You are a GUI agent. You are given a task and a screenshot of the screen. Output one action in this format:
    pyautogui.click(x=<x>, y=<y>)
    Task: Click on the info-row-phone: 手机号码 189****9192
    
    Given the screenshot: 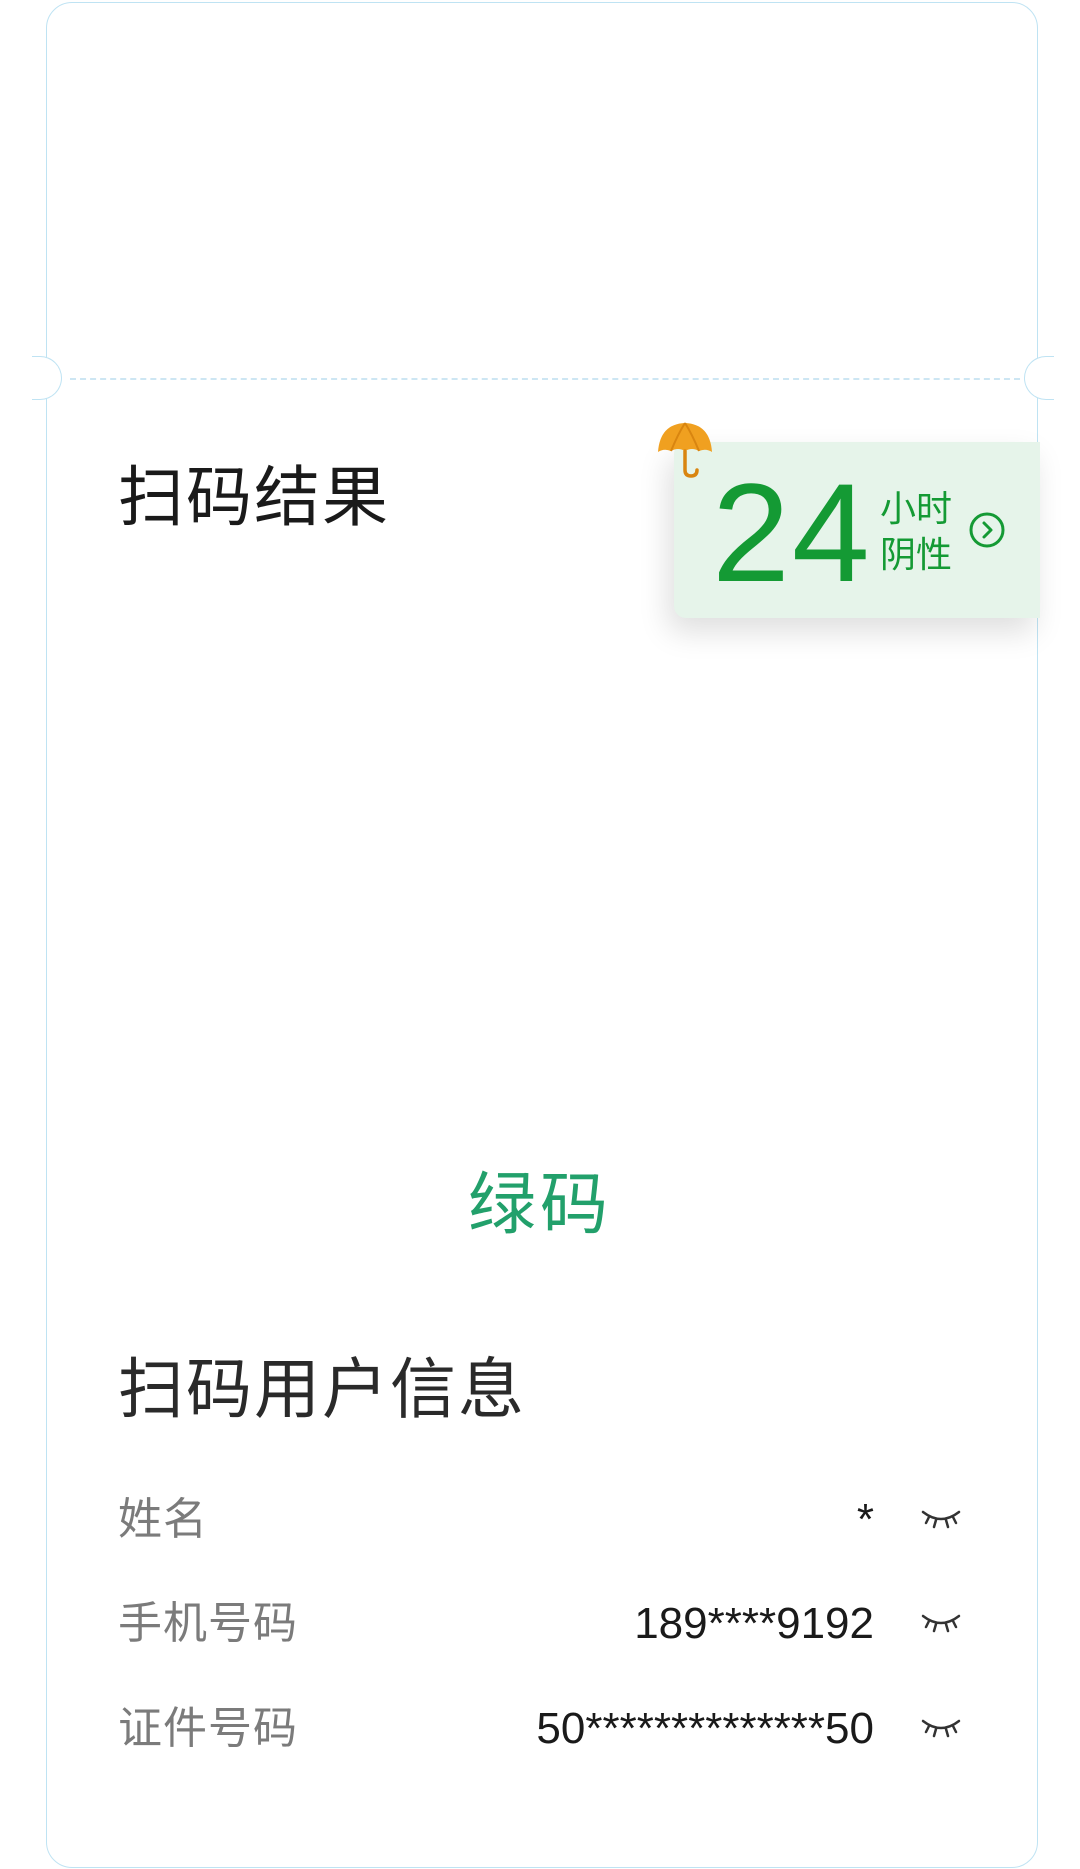 What is the action you would take?
    pyautogui.click(x=540, y=1625)
    